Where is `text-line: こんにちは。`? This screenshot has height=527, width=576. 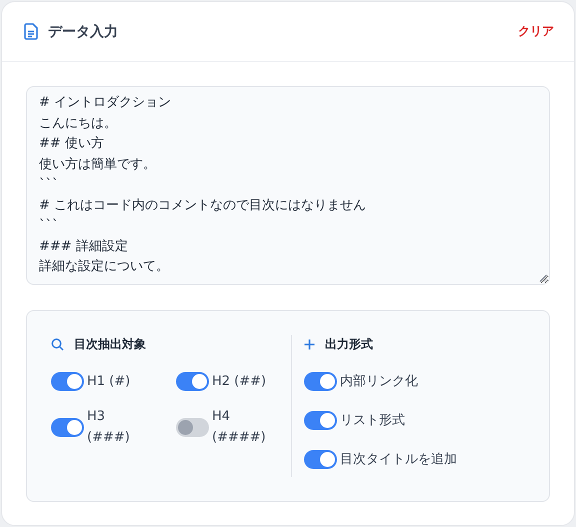
text-line: こんにちは。 is located at coordinates (78, 123).